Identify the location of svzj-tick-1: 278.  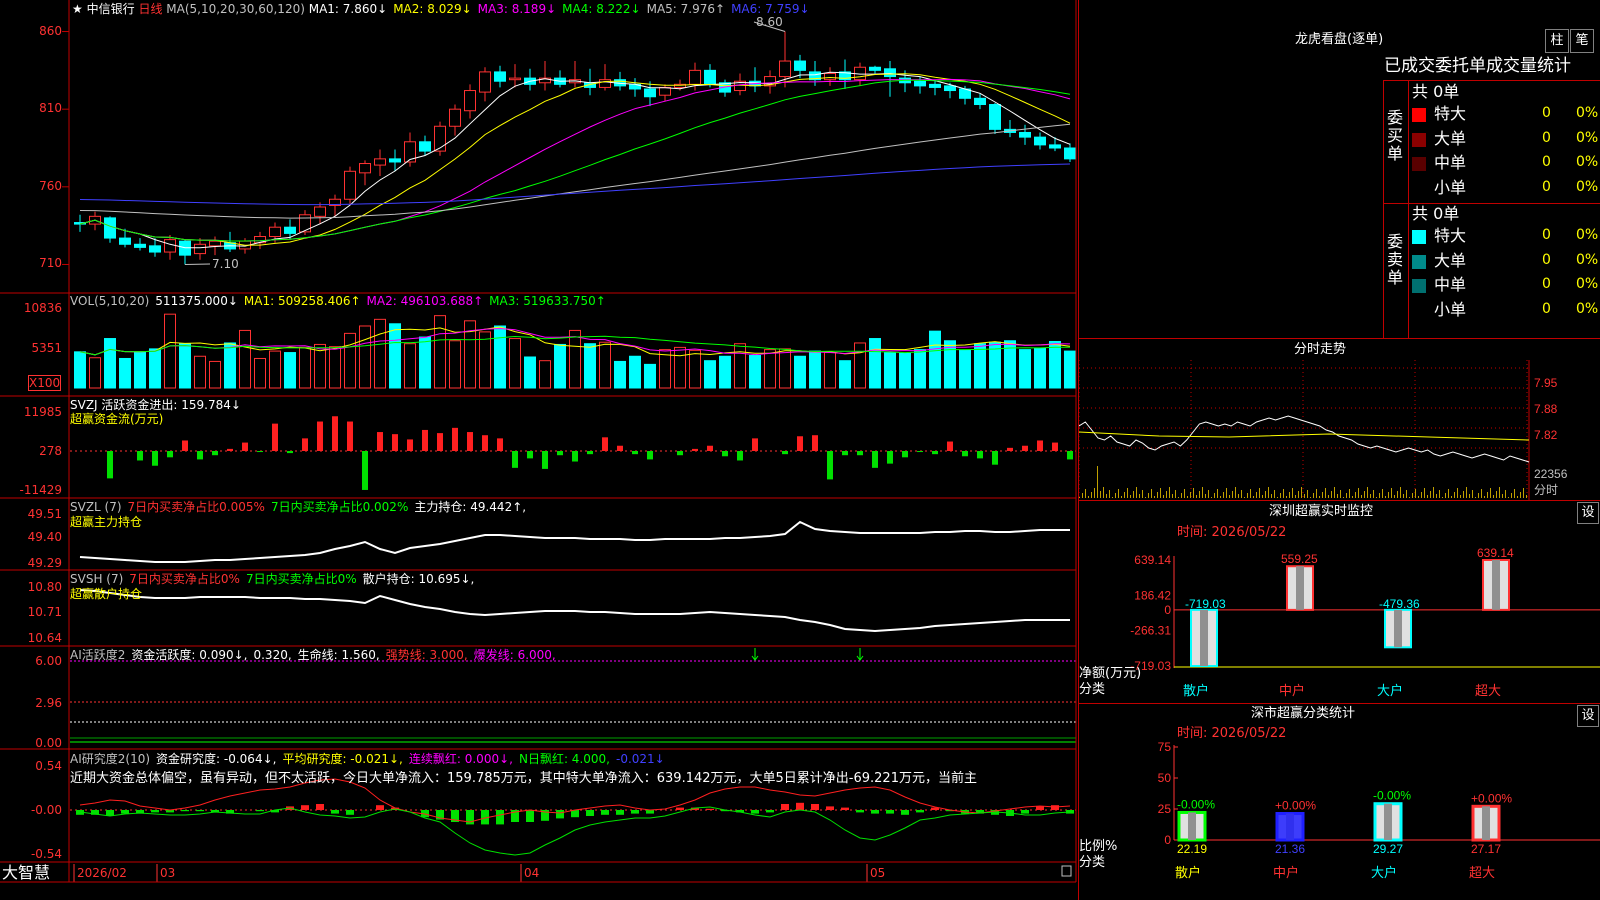
(50, 451).